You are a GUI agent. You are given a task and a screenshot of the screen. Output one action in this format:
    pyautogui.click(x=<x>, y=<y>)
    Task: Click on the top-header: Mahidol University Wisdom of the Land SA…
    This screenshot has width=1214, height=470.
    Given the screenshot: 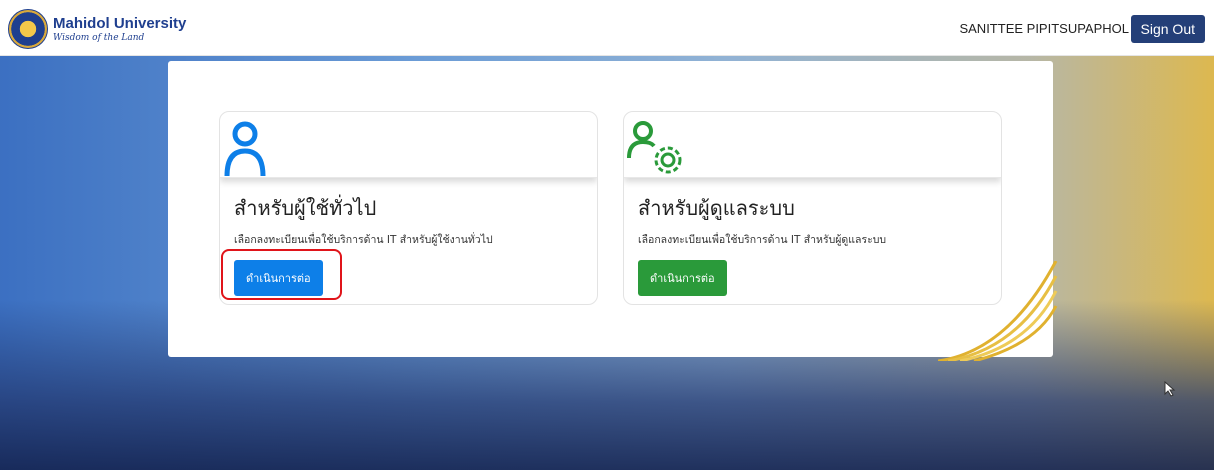 What is the action you would take?
    pyautogui.click(x=607, y=28)
    